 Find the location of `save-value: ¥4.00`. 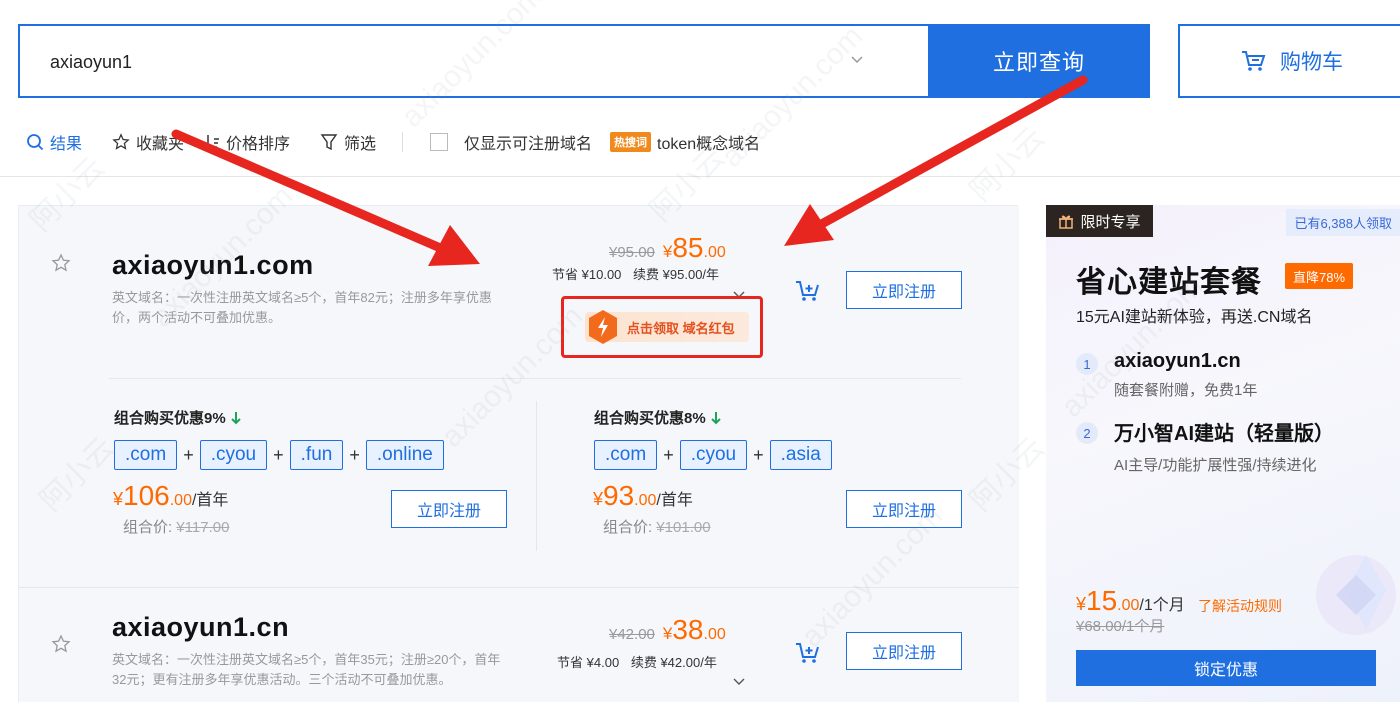

save-value: ¥4.00 is located at coordinates (603, 662).